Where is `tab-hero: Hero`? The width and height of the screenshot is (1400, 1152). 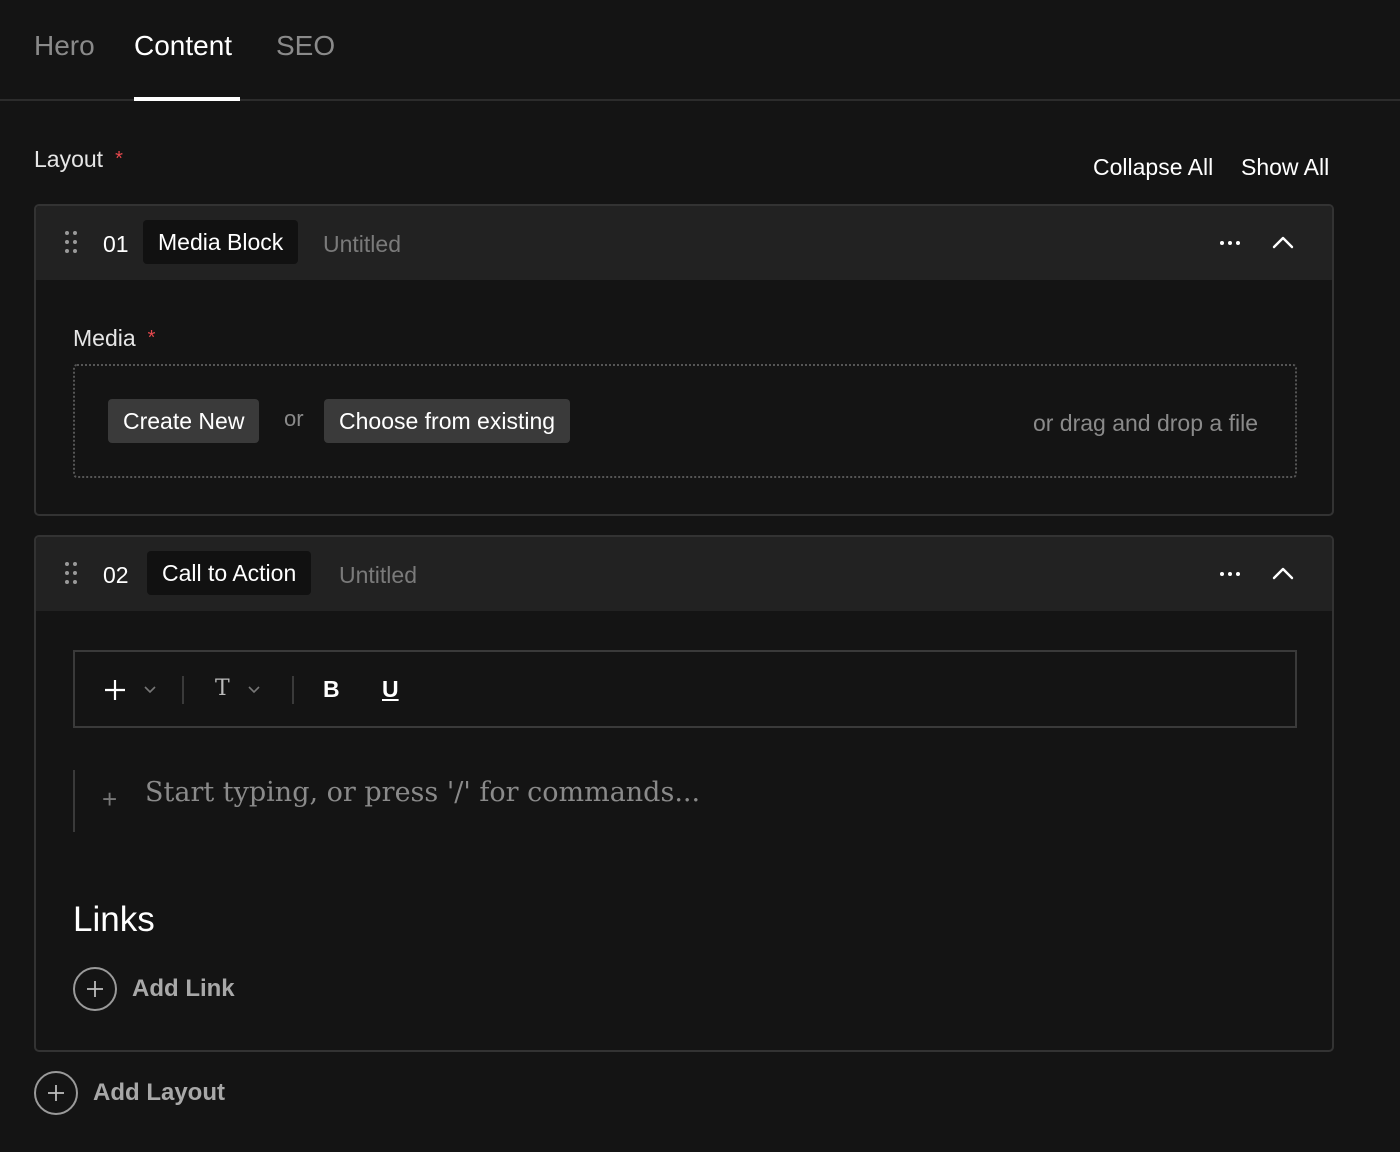
tab-hero: Hero is located at coordinates (64, 46).